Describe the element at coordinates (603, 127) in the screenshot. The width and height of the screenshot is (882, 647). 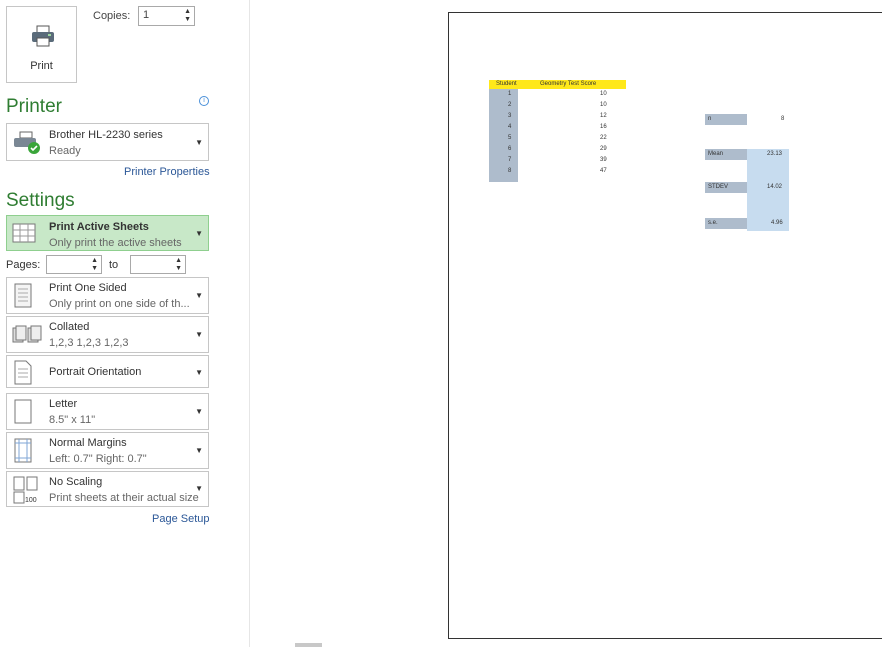
I see `score-cell: 16` at that location.